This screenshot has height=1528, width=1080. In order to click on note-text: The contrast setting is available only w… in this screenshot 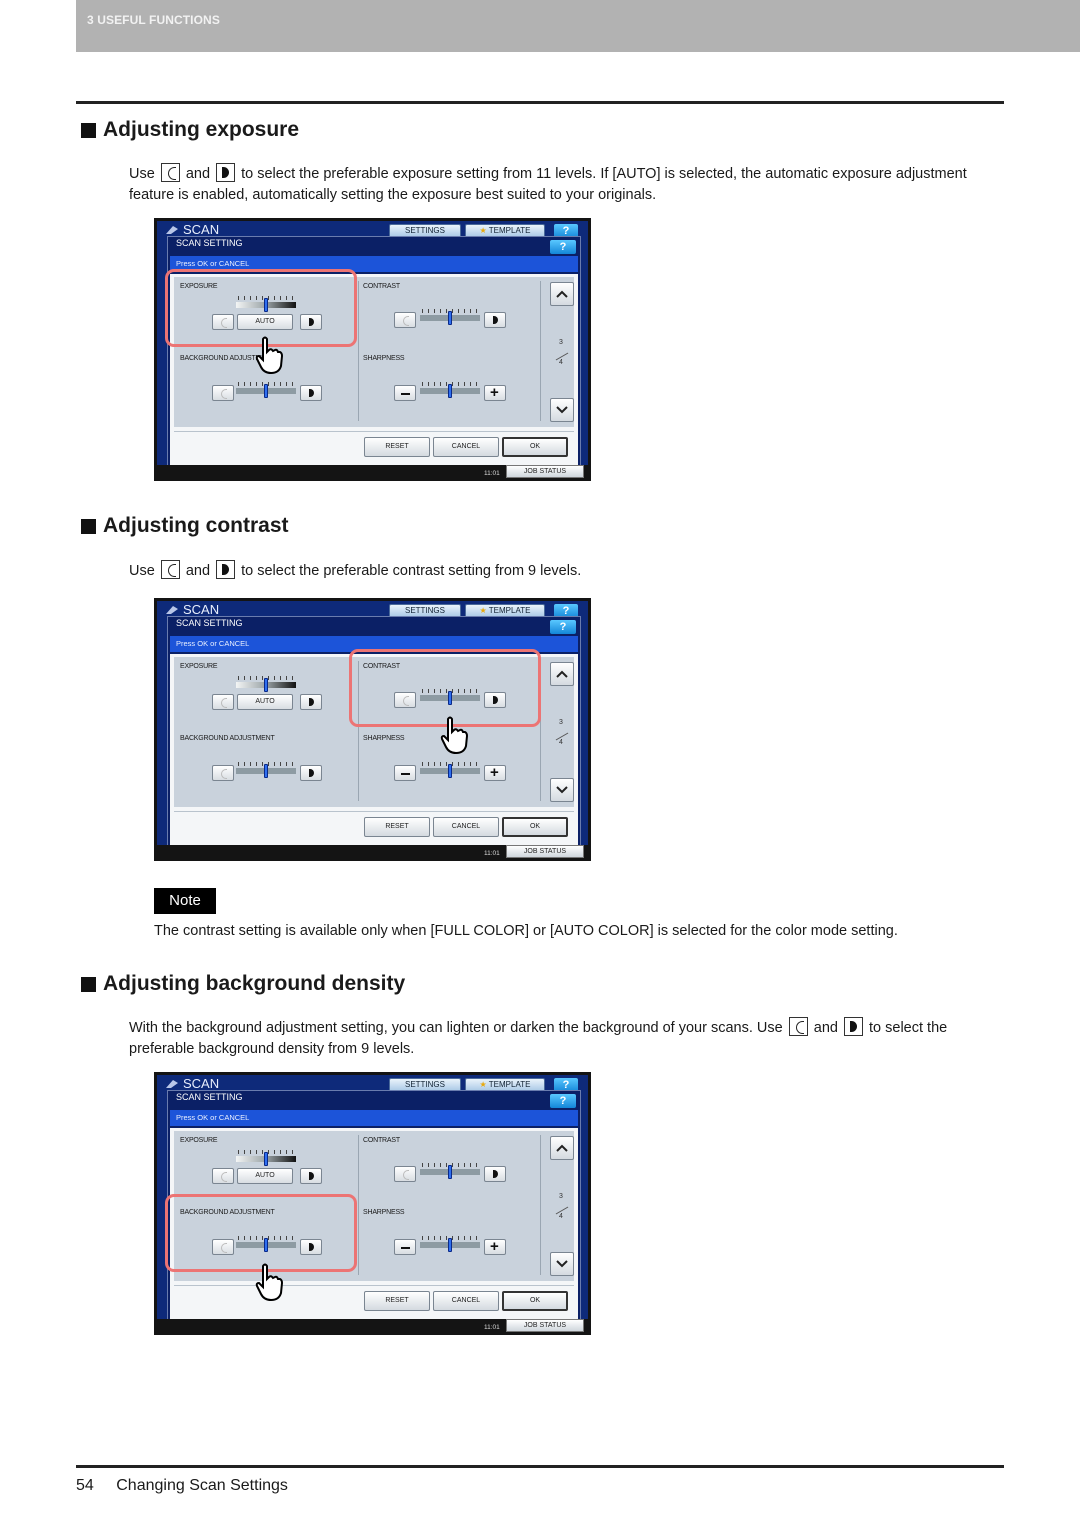, I will do `click(526, 931)`.